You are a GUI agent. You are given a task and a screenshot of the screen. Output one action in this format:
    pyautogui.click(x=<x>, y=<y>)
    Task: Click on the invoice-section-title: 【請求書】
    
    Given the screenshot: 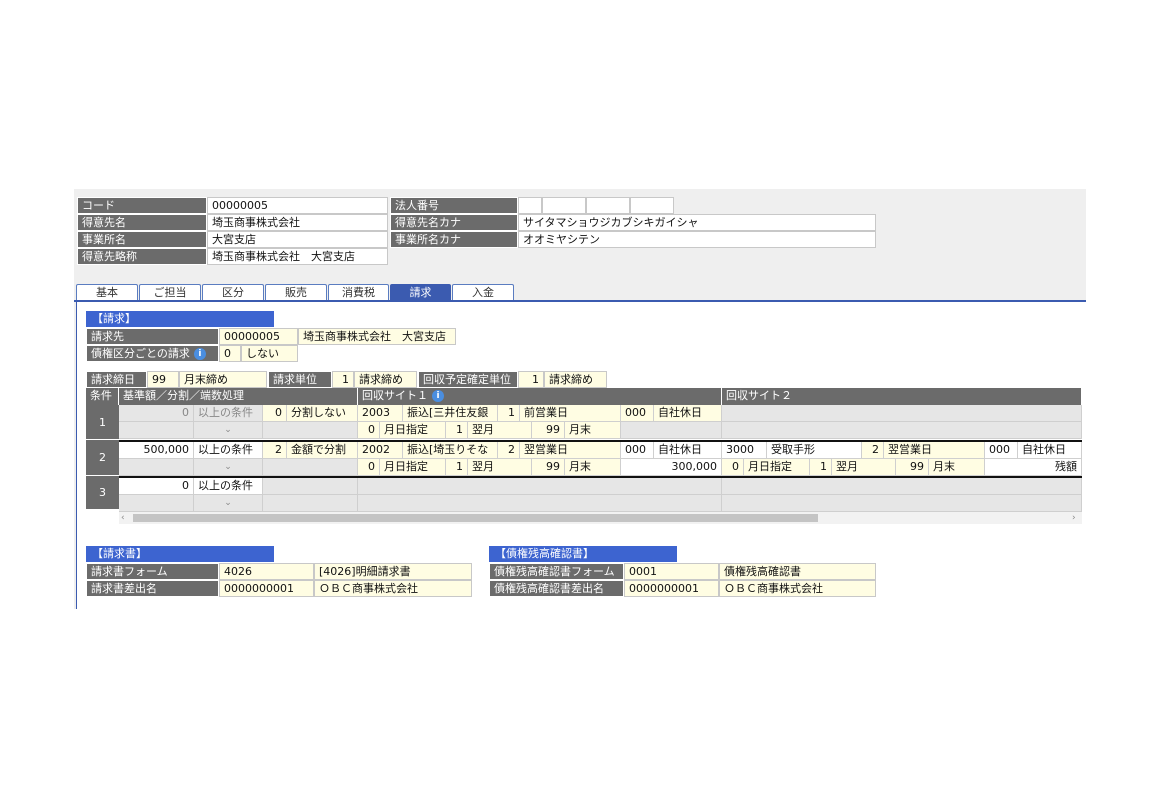 What is the action you would take?
    pyautogui.click(x=180, y=554)
    